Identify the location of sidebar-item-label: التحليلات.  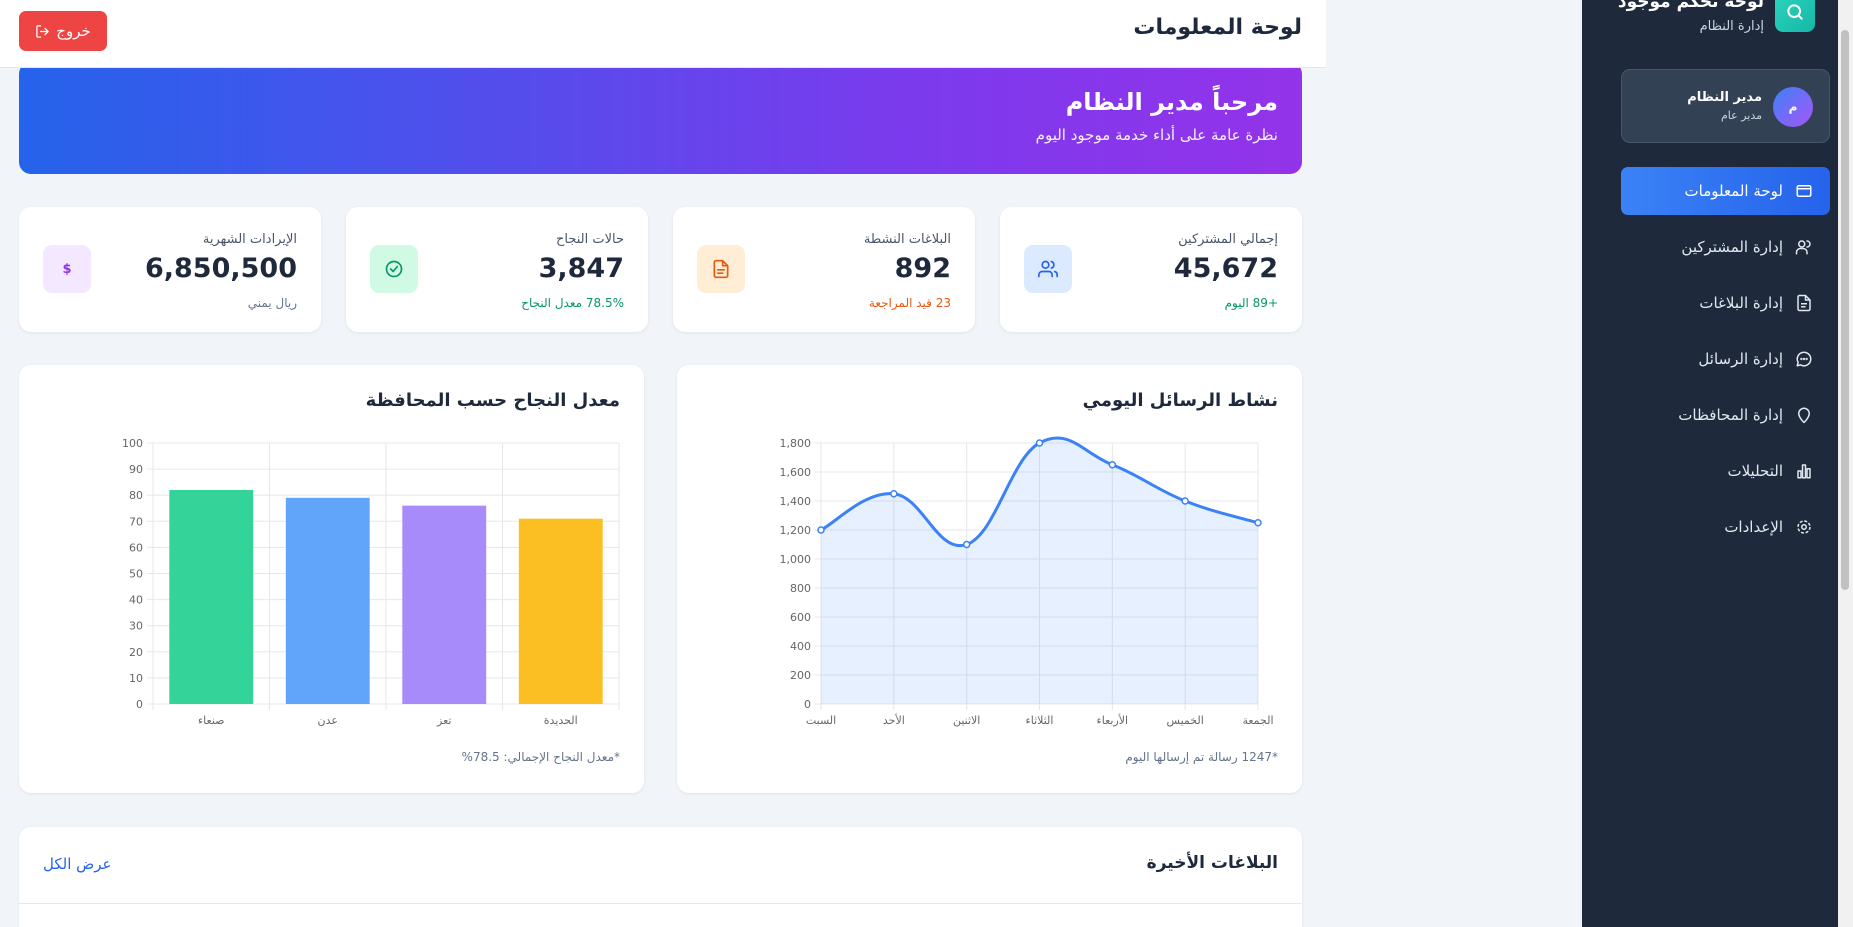
(1755, 471).